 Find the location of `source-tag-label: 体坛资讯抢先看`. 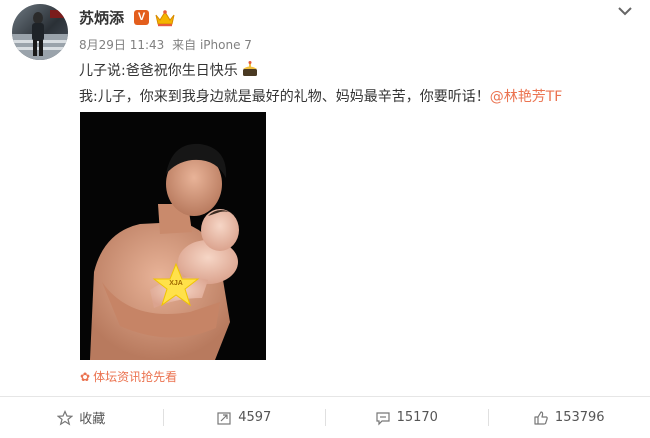

source-tag-label: 体坛资讯抢先看 is located at coordinates (135, 377).